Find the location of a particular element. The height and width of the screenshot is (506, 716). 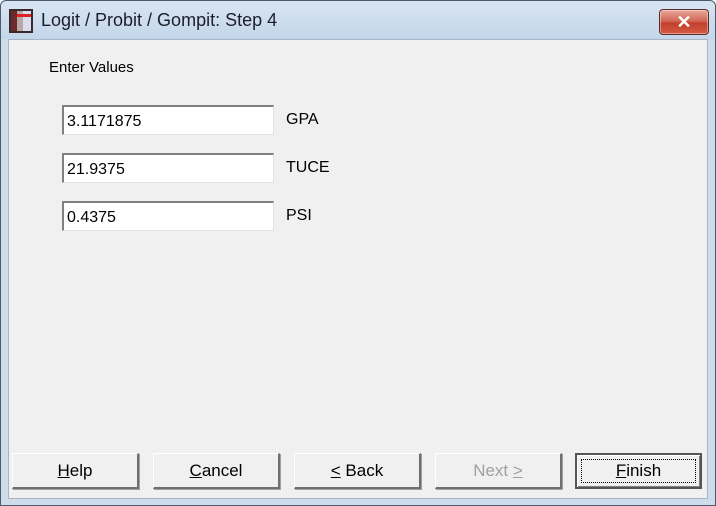

close-button: ✕ is located at coordinates (684, 22).